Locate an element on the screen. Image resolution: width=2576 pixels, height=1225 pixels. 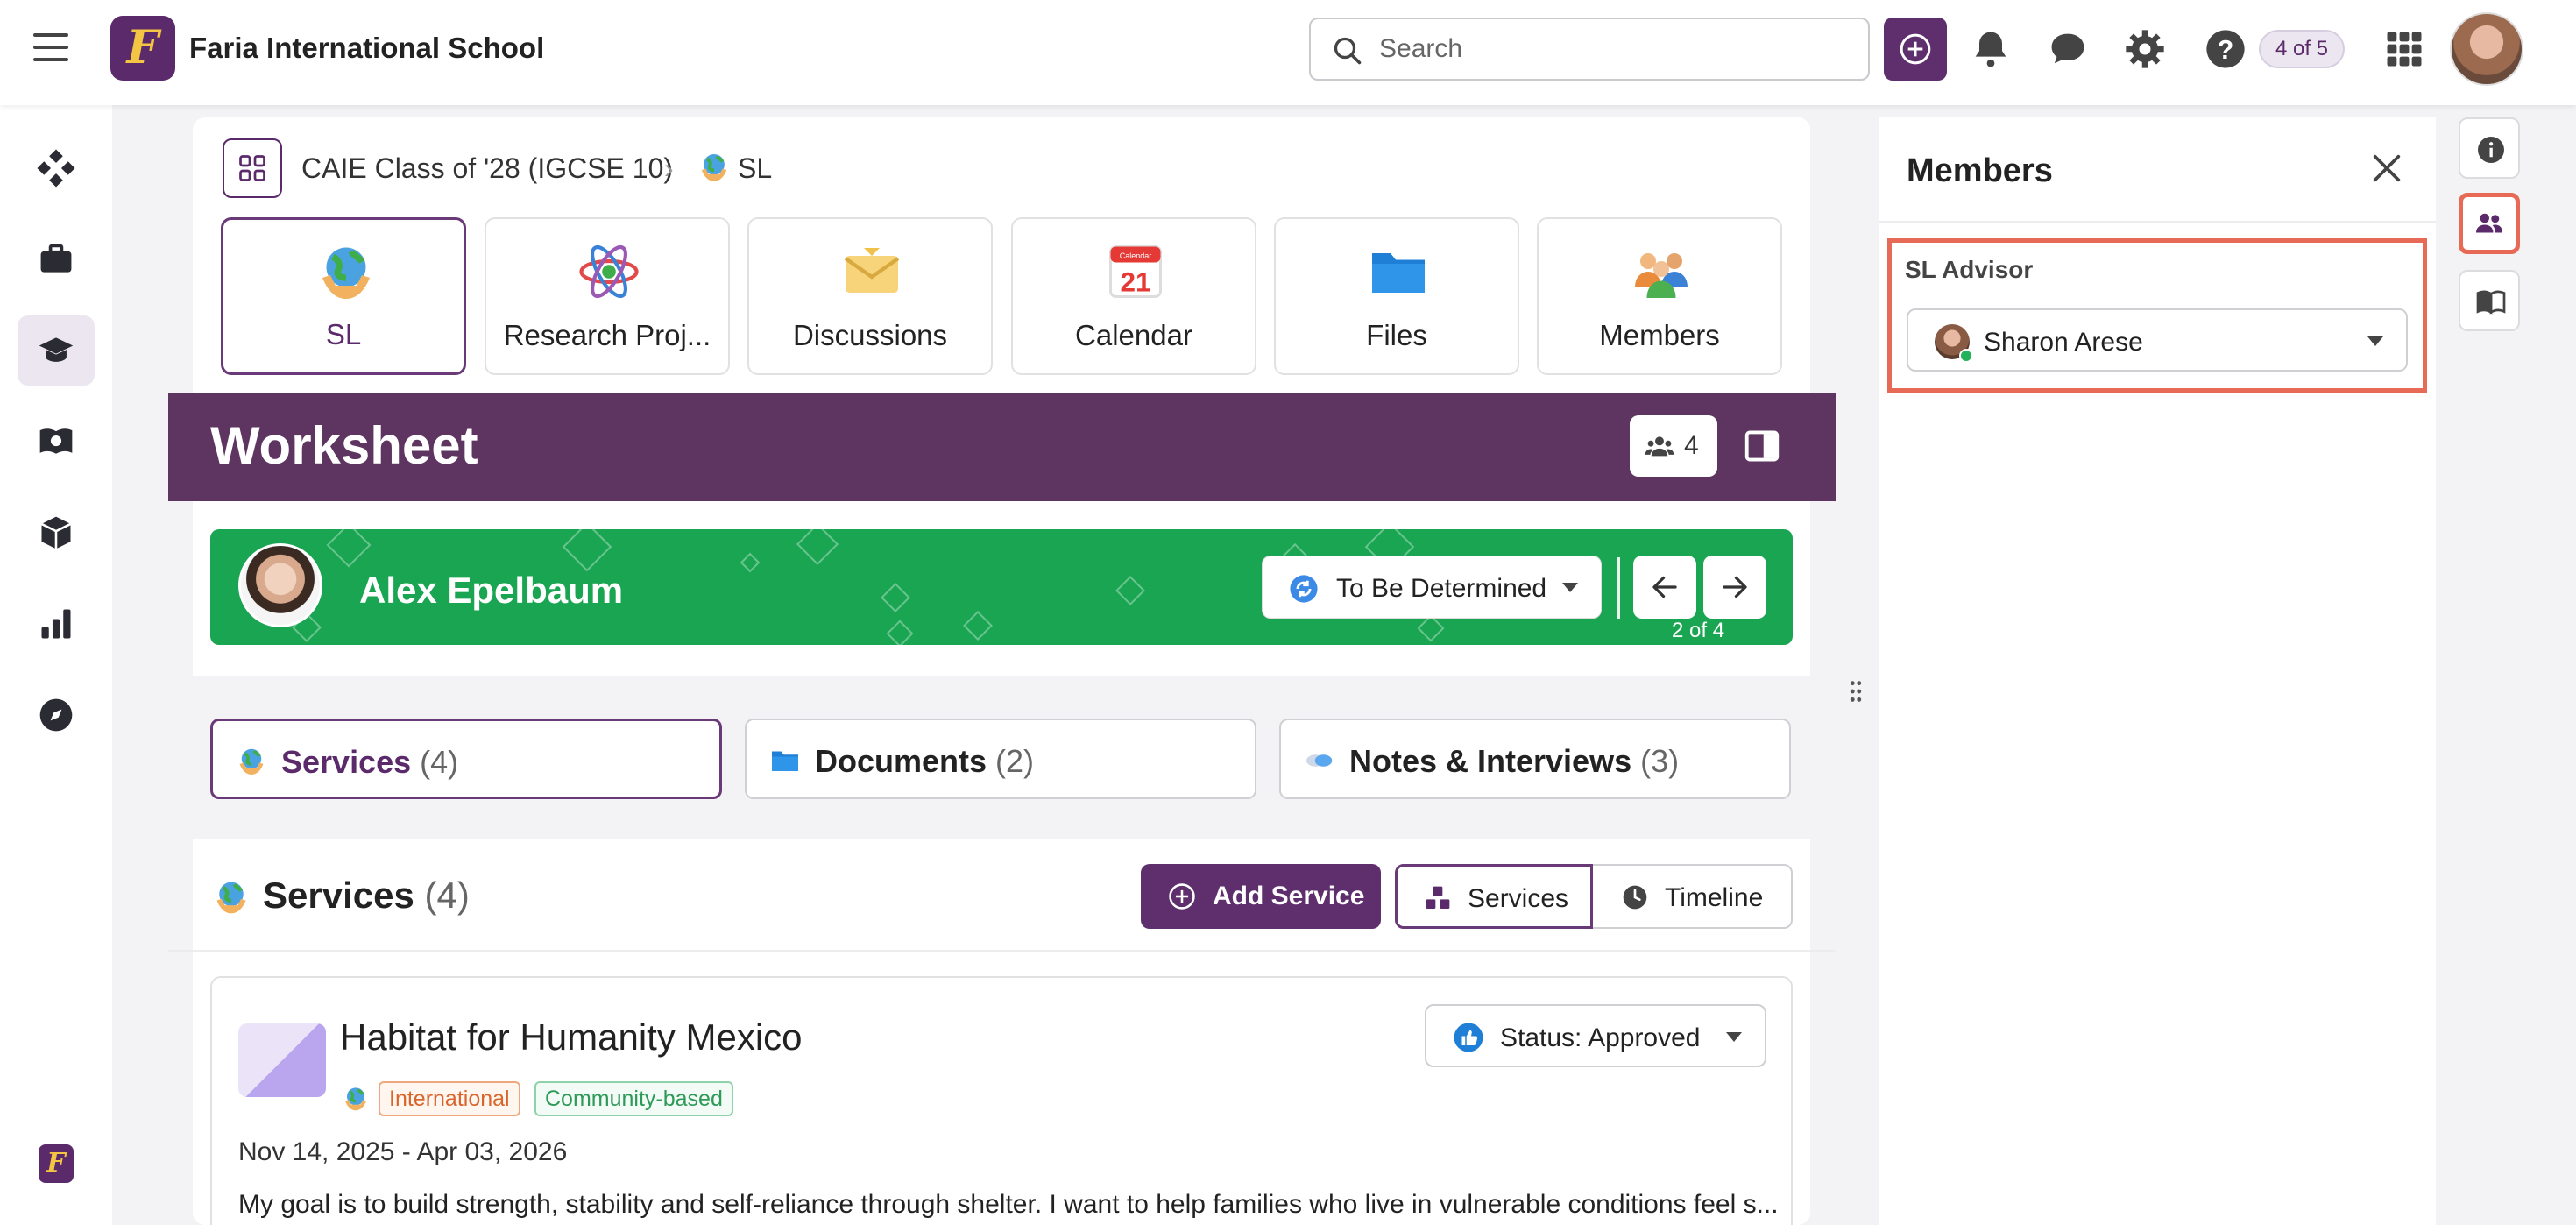
help-icon: ? is located at coordinates (2225, 49).